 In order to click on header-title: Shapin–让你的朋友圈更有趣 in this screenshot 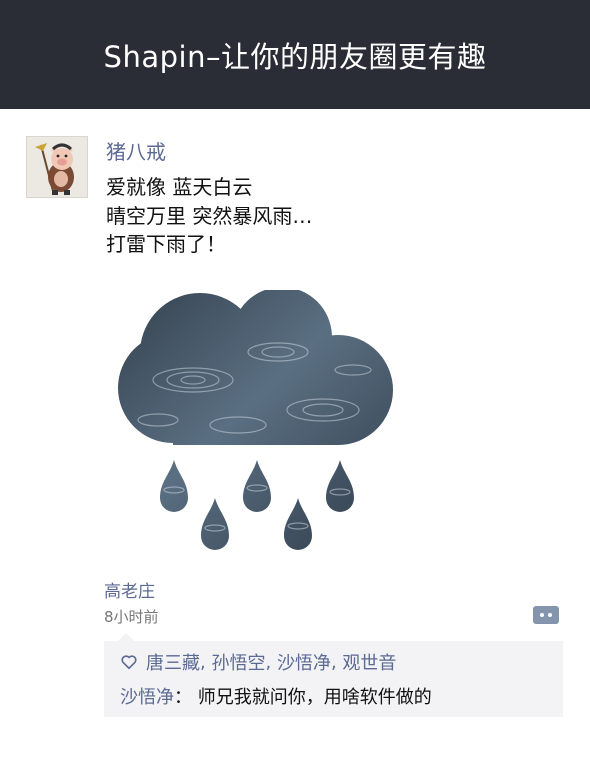, I will do `click(295, 56)`.